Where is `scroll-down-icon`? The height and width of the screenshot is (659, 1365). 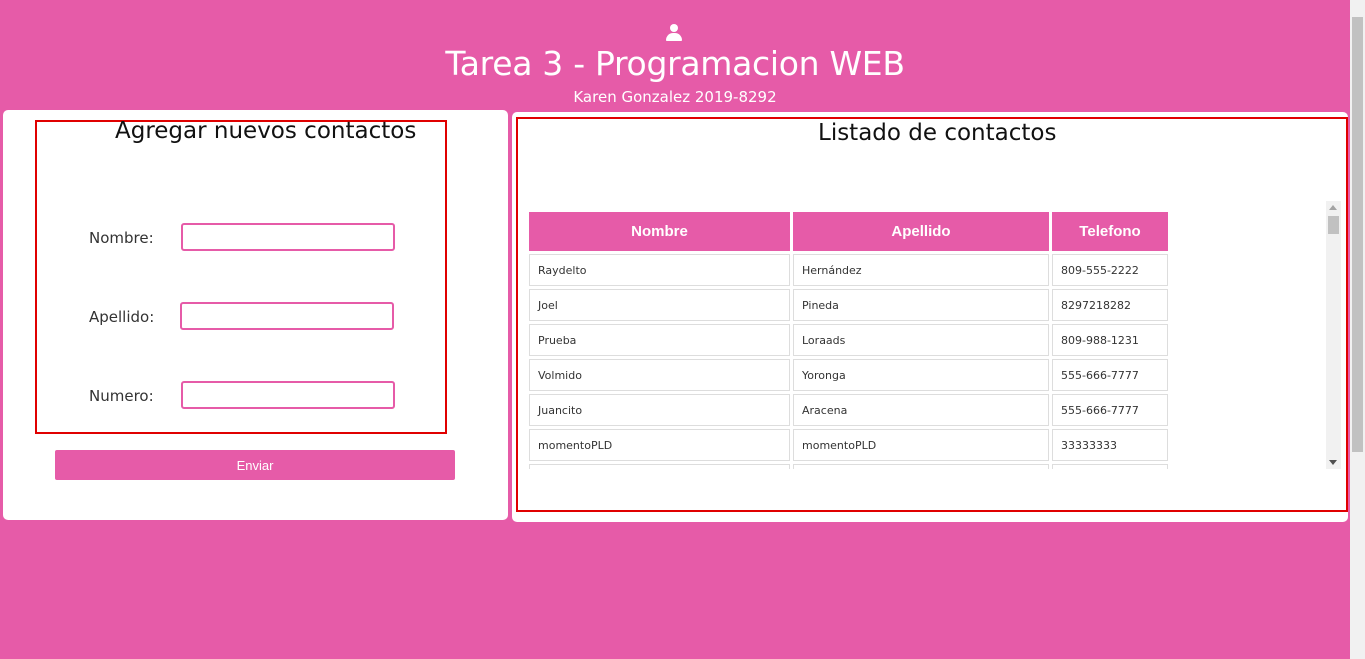
scroll-down-icon is located at coordinates (1333, 462).